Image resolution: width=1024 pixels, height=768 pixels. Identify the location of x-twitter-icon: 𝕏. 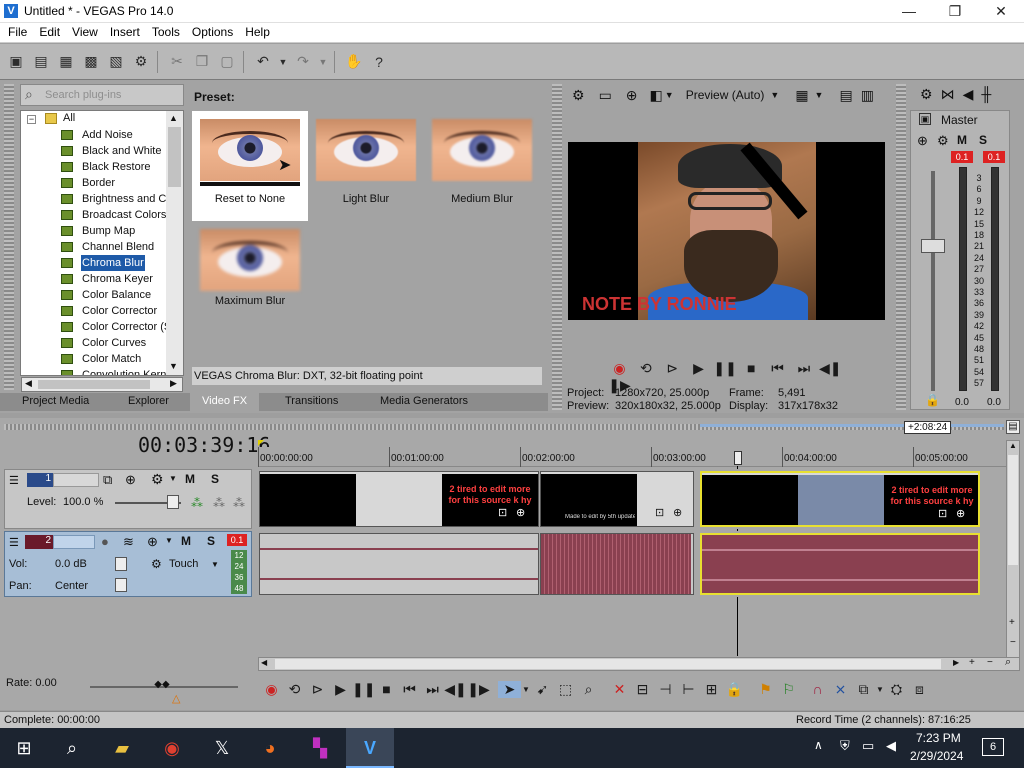
(222, 748).